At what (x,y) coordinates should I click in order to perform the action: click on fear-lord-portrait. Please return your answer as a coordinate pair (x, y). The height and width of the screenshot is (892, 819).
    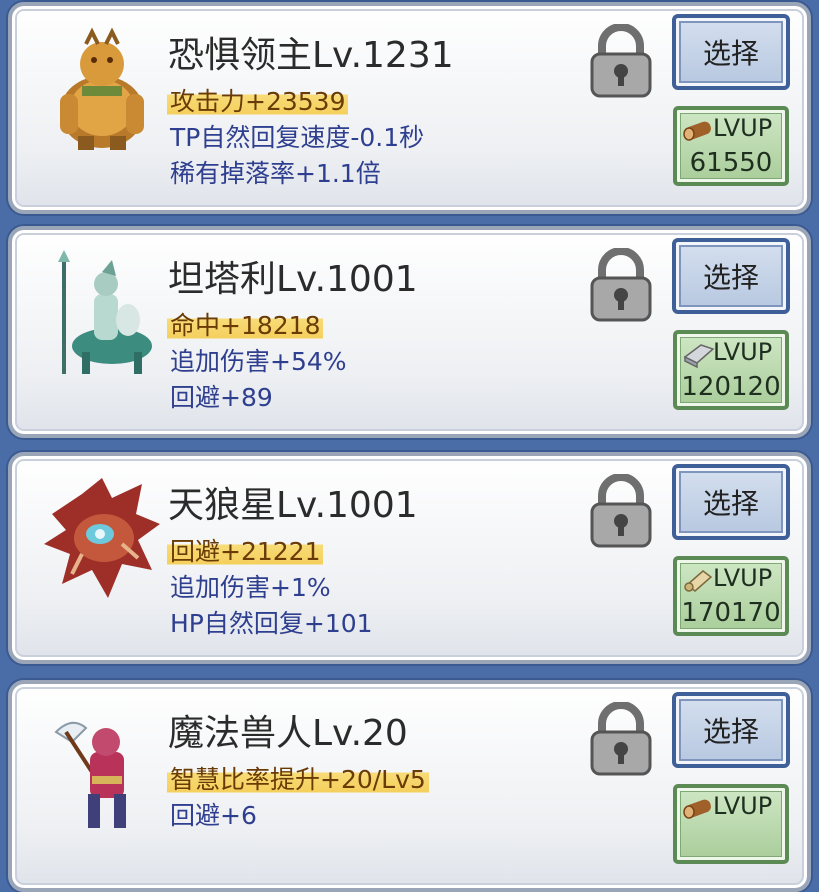
    Looking at the image, I should click on (102, 88).